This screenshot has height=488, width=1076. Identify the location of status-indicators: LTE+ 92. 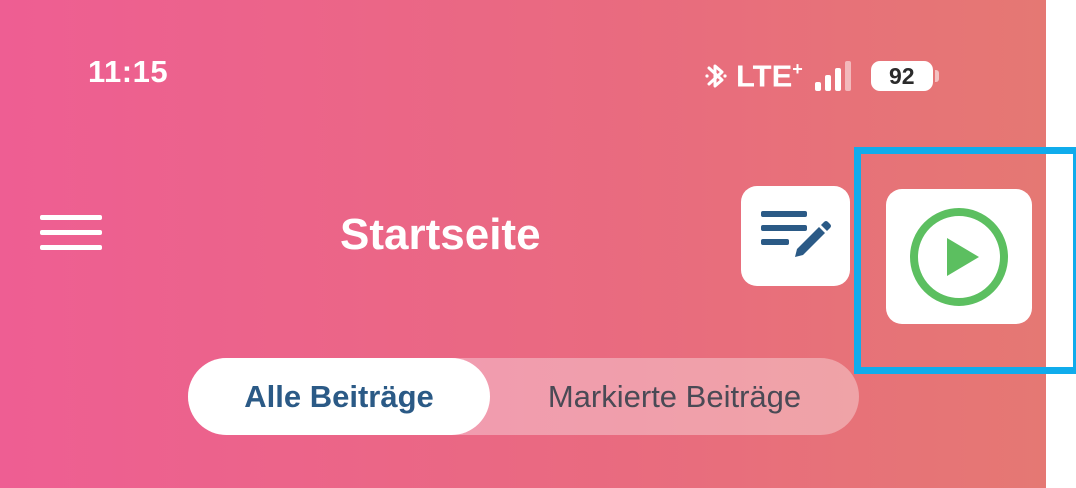
(821, 76).